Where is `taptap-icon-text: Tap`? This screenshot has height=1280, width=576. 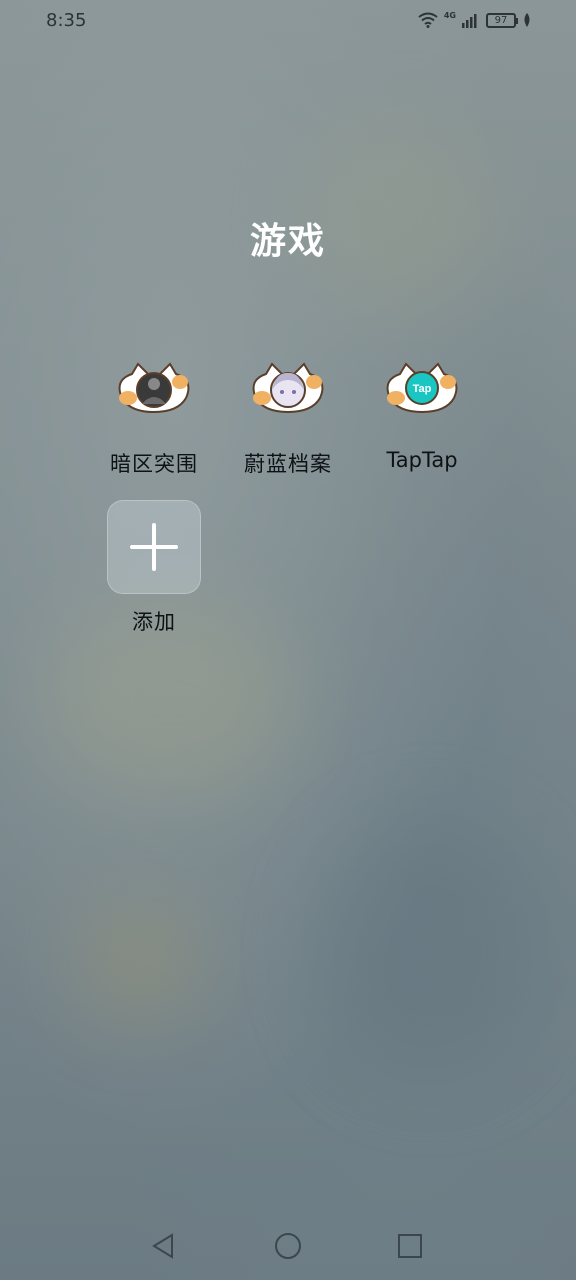 taptap-icon-text: Tap is located at coordinates (422, 389).